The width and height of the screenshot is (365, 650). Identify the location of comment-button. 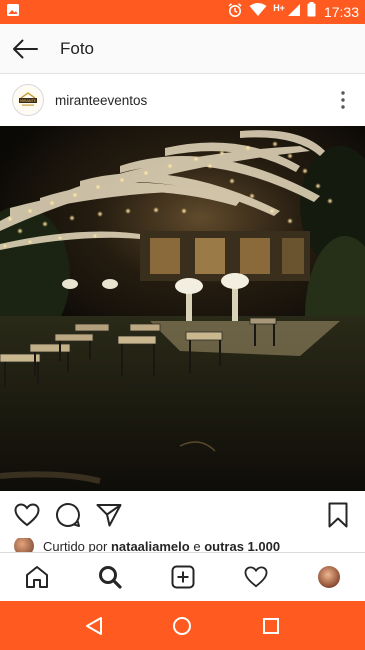
(68, 515).